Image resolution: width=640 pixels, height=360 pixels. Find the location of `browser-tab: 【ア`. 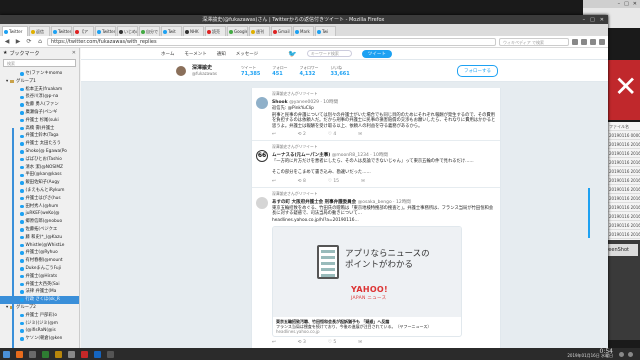

browser-tab: 【ア is located at coordinates (83, 31).